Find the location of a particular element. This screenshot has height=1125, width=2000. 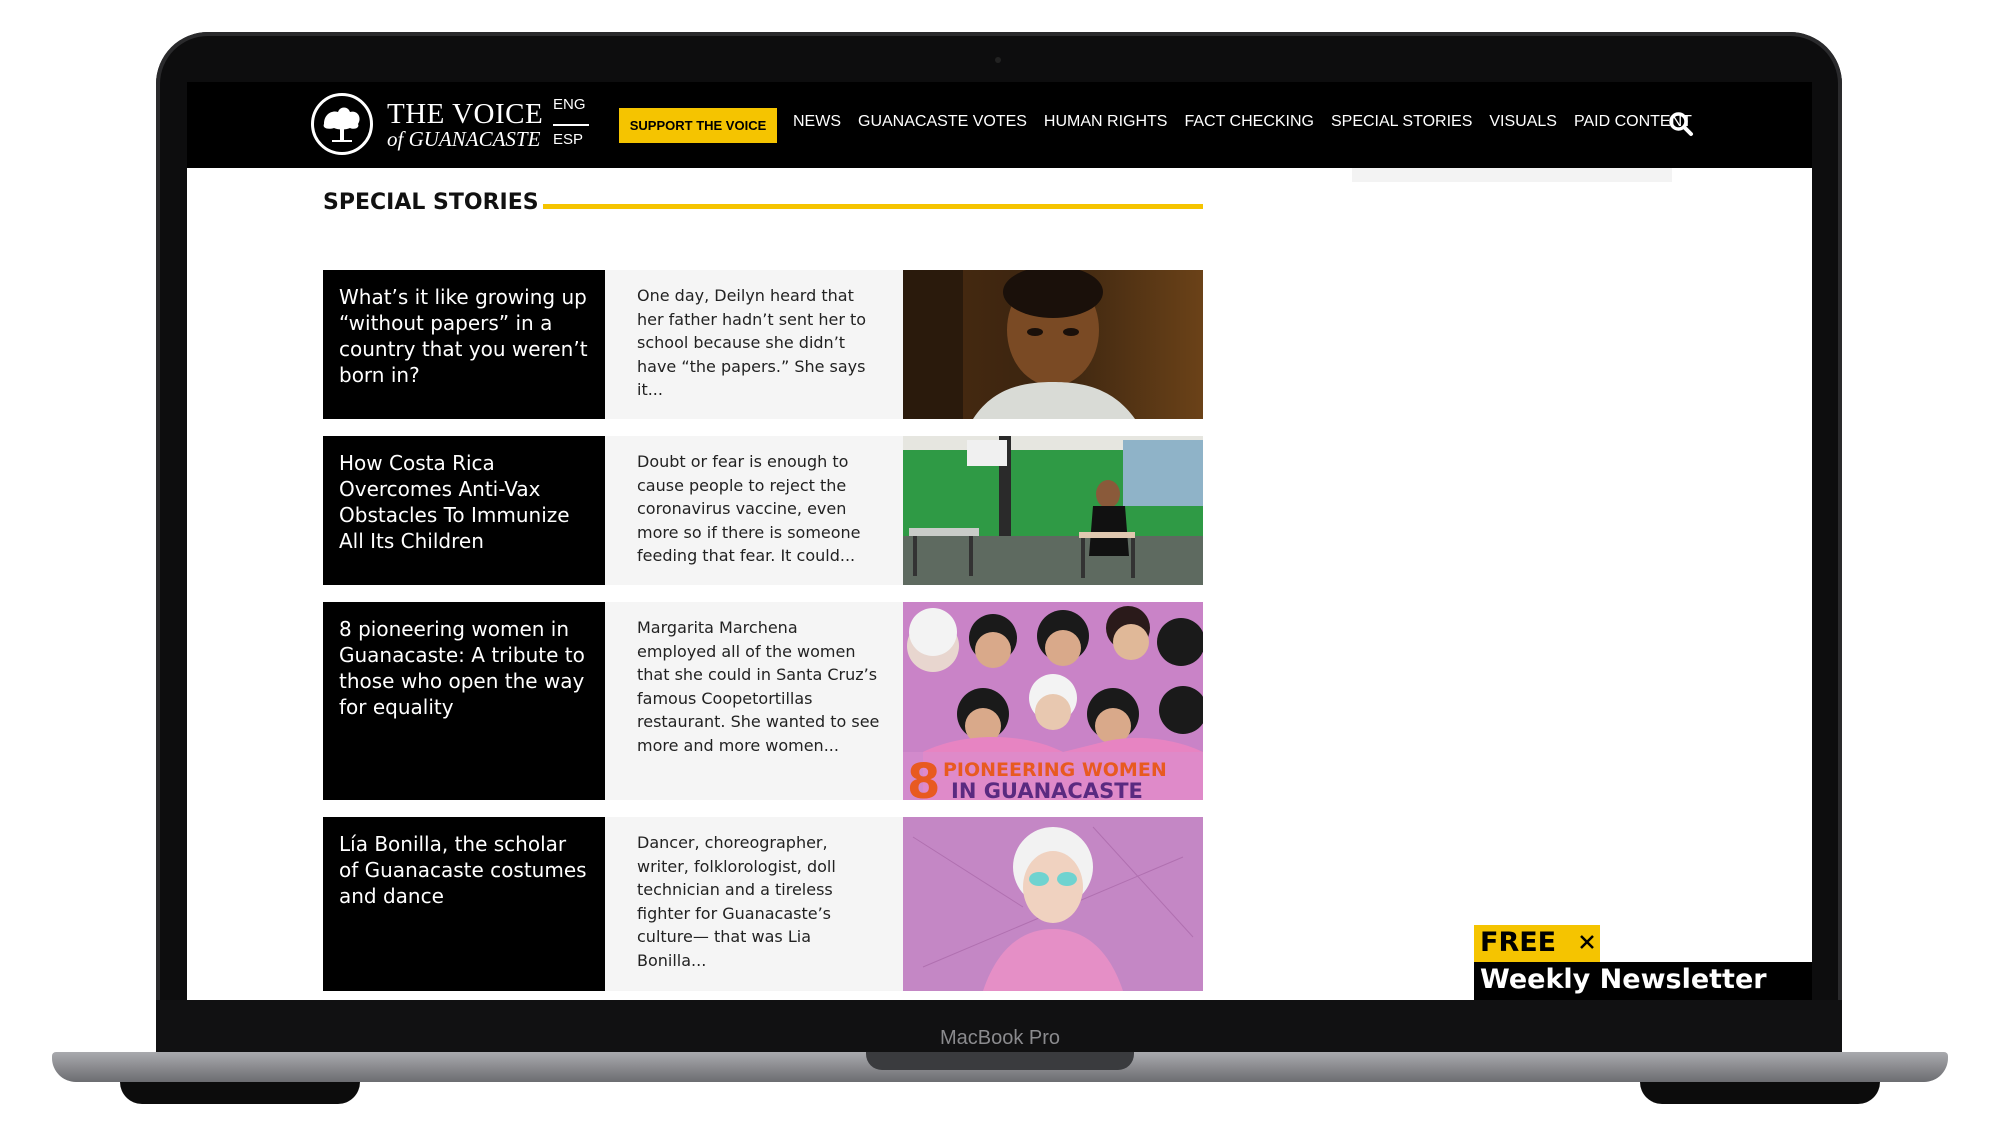

device-label: MacBook Pro is located at coordinates (1000, 1038).